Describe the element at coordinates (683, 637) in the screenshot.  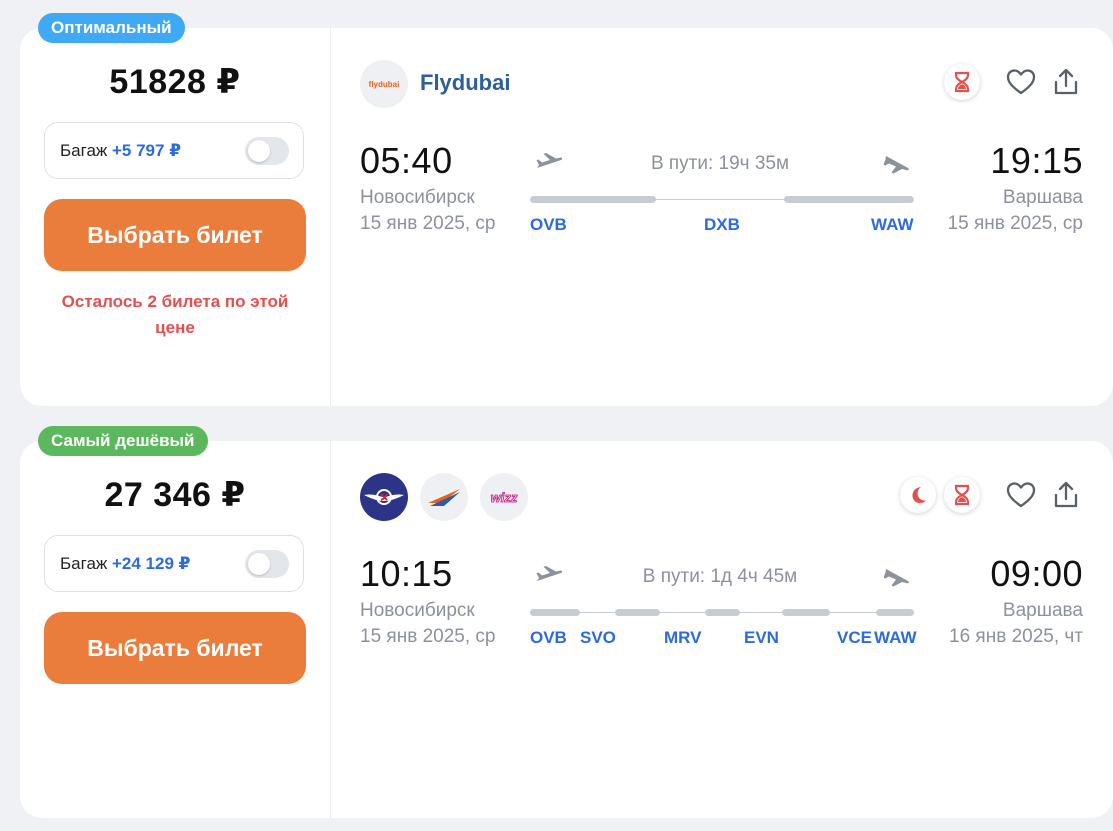
I see `airport-code: MRV` at that location.